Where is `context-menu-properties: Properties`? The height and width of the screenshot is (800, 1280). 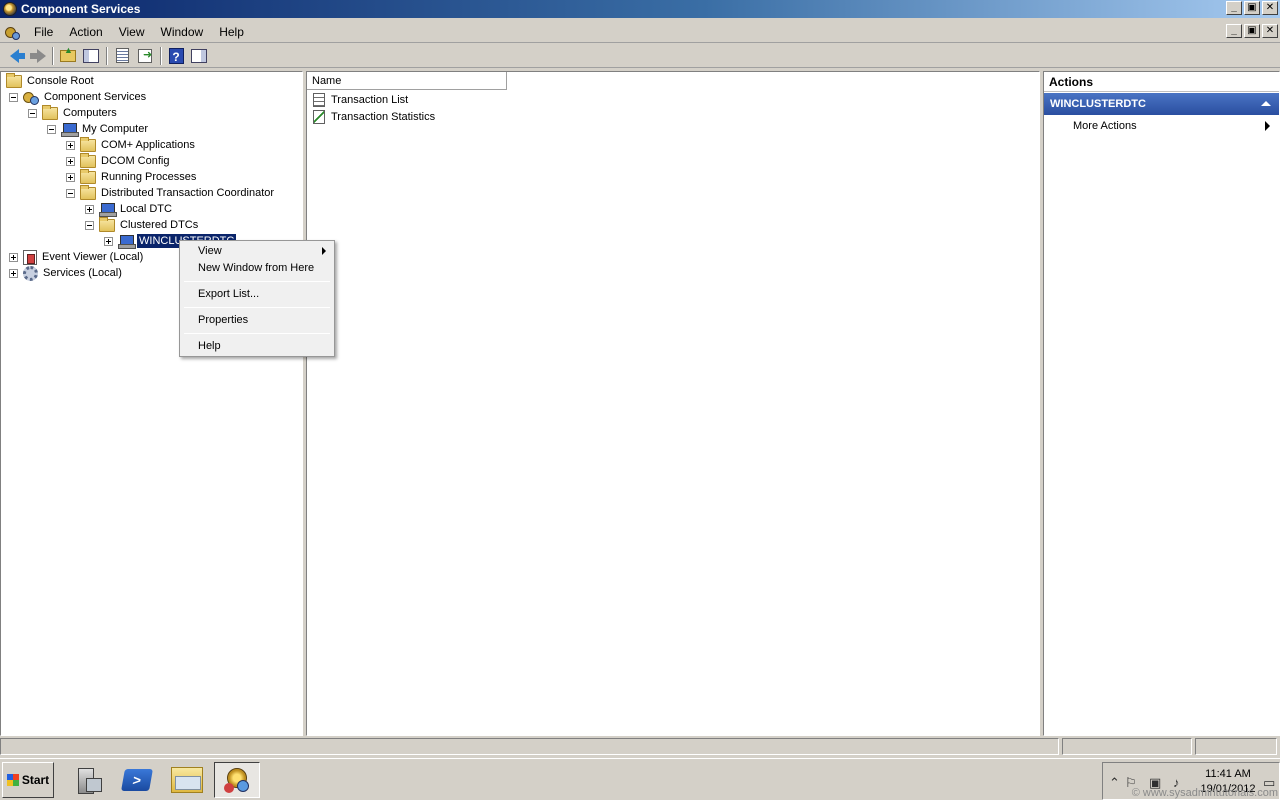
context-menu-properties: Properties is located at coordinates (257, 320).